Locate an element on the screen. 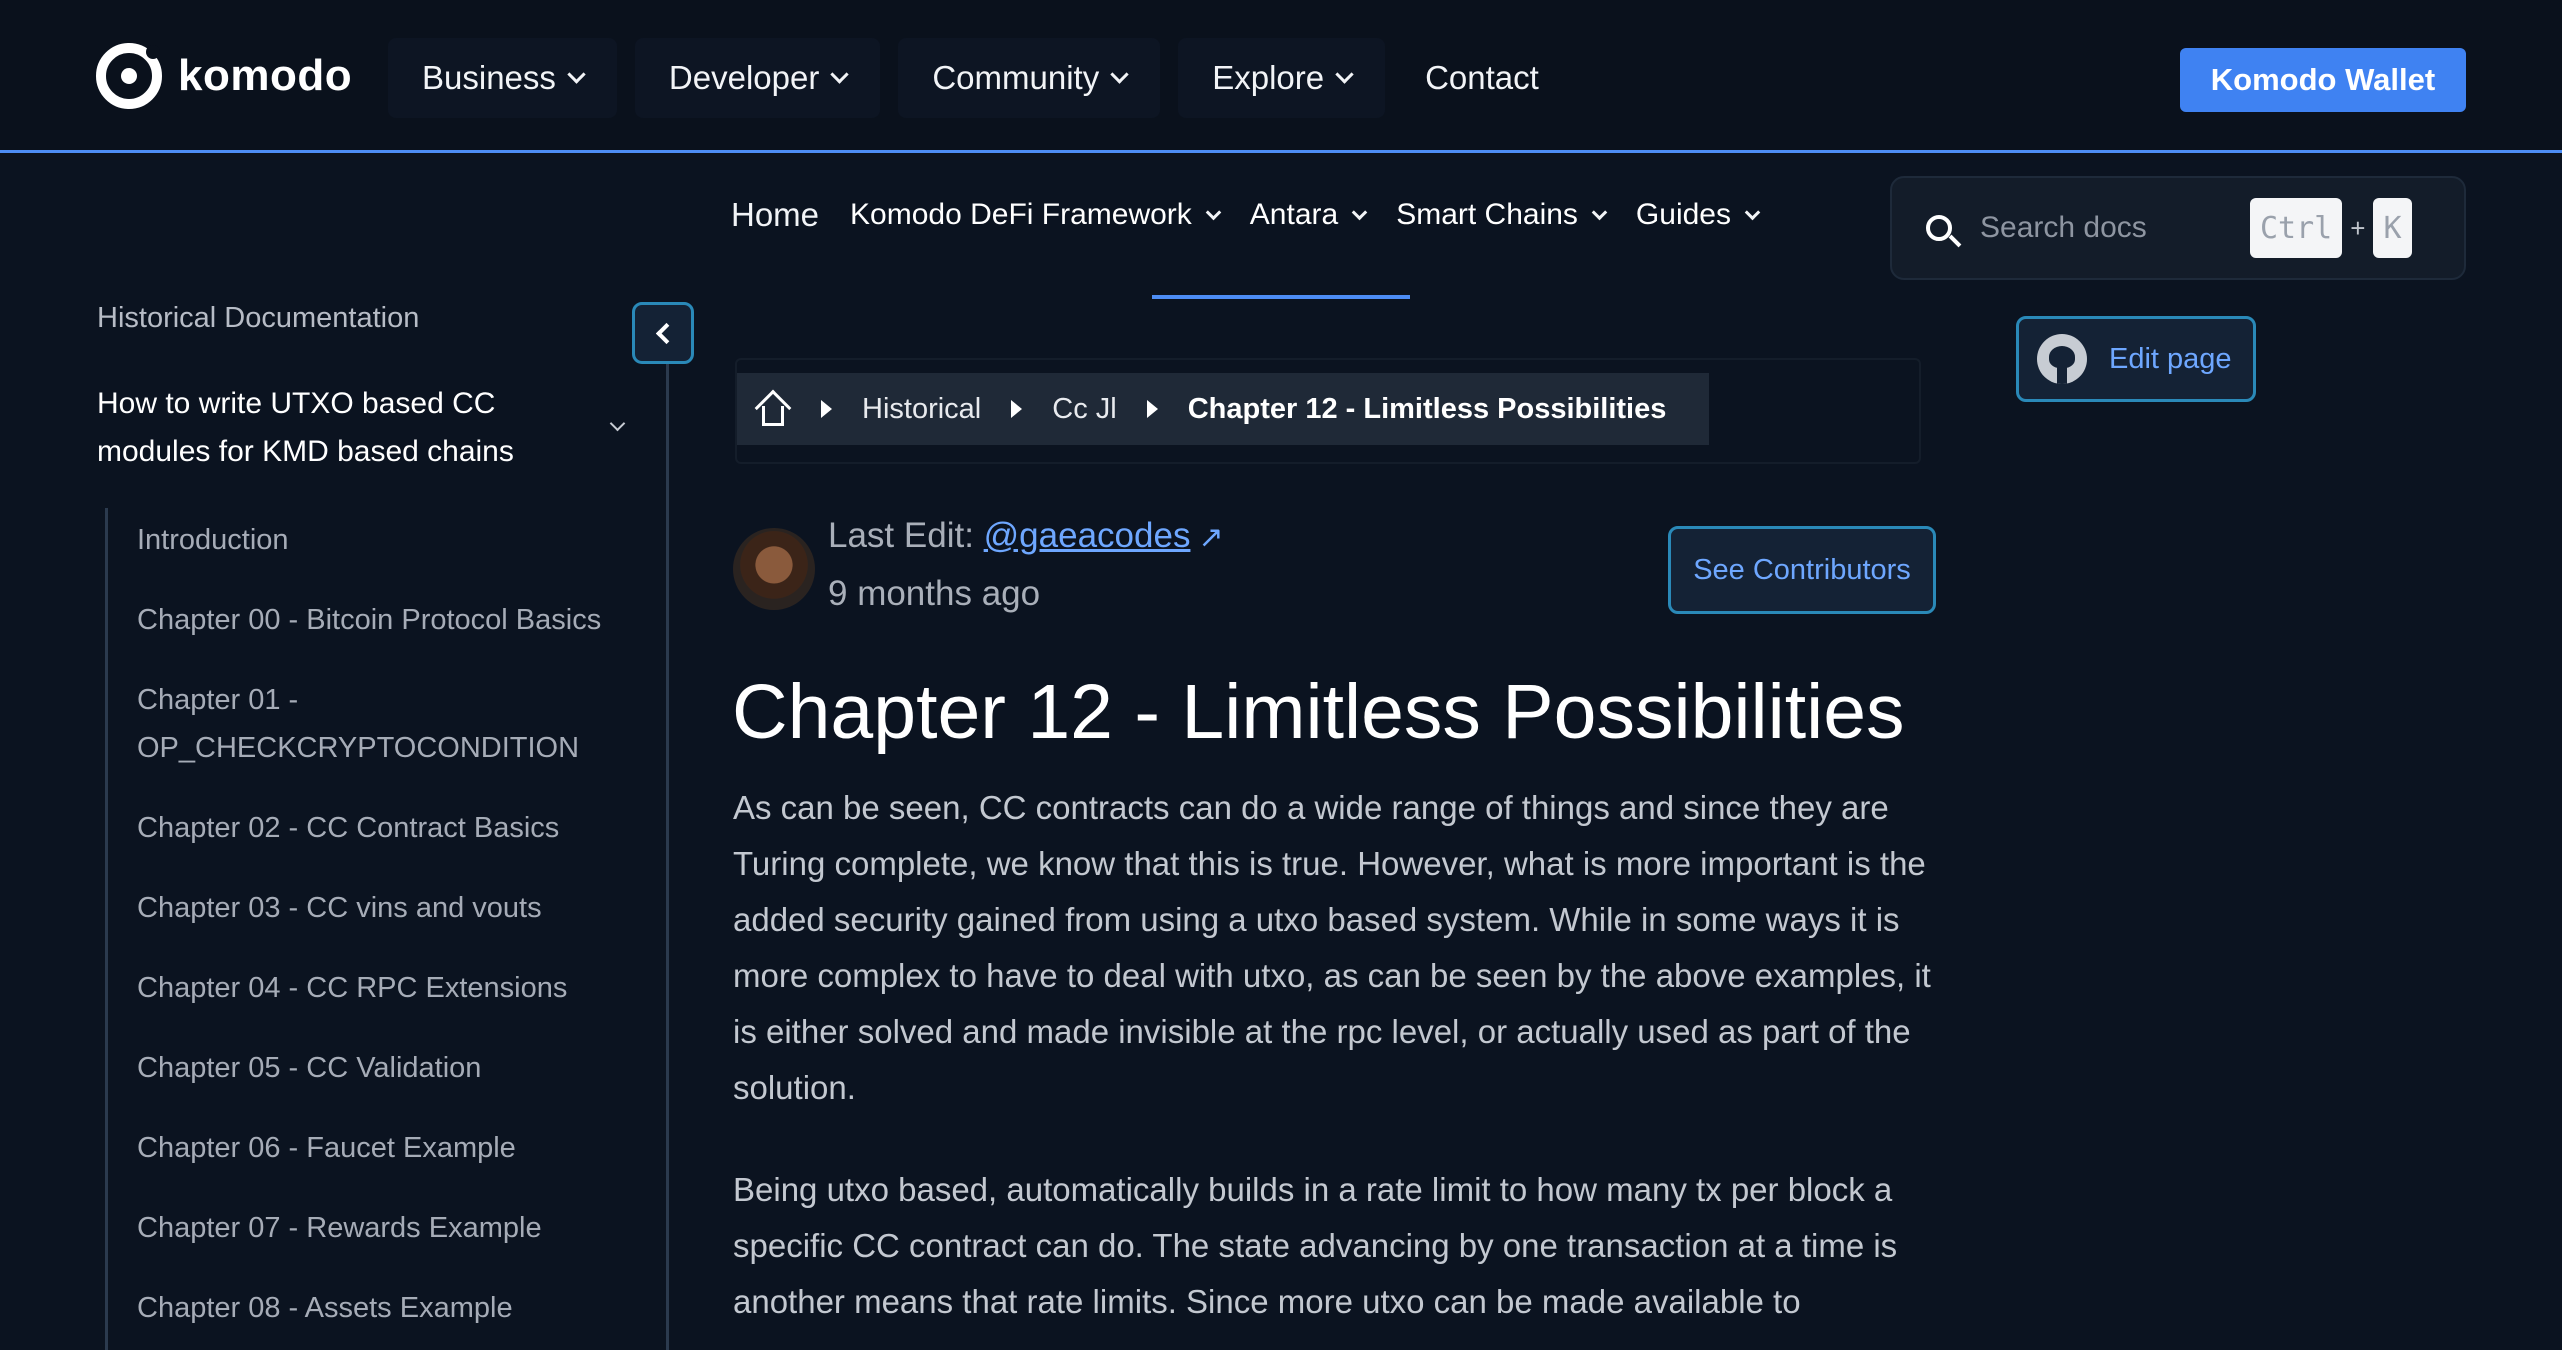  shortcut-plus: + is located at coordinates (2358, 227).